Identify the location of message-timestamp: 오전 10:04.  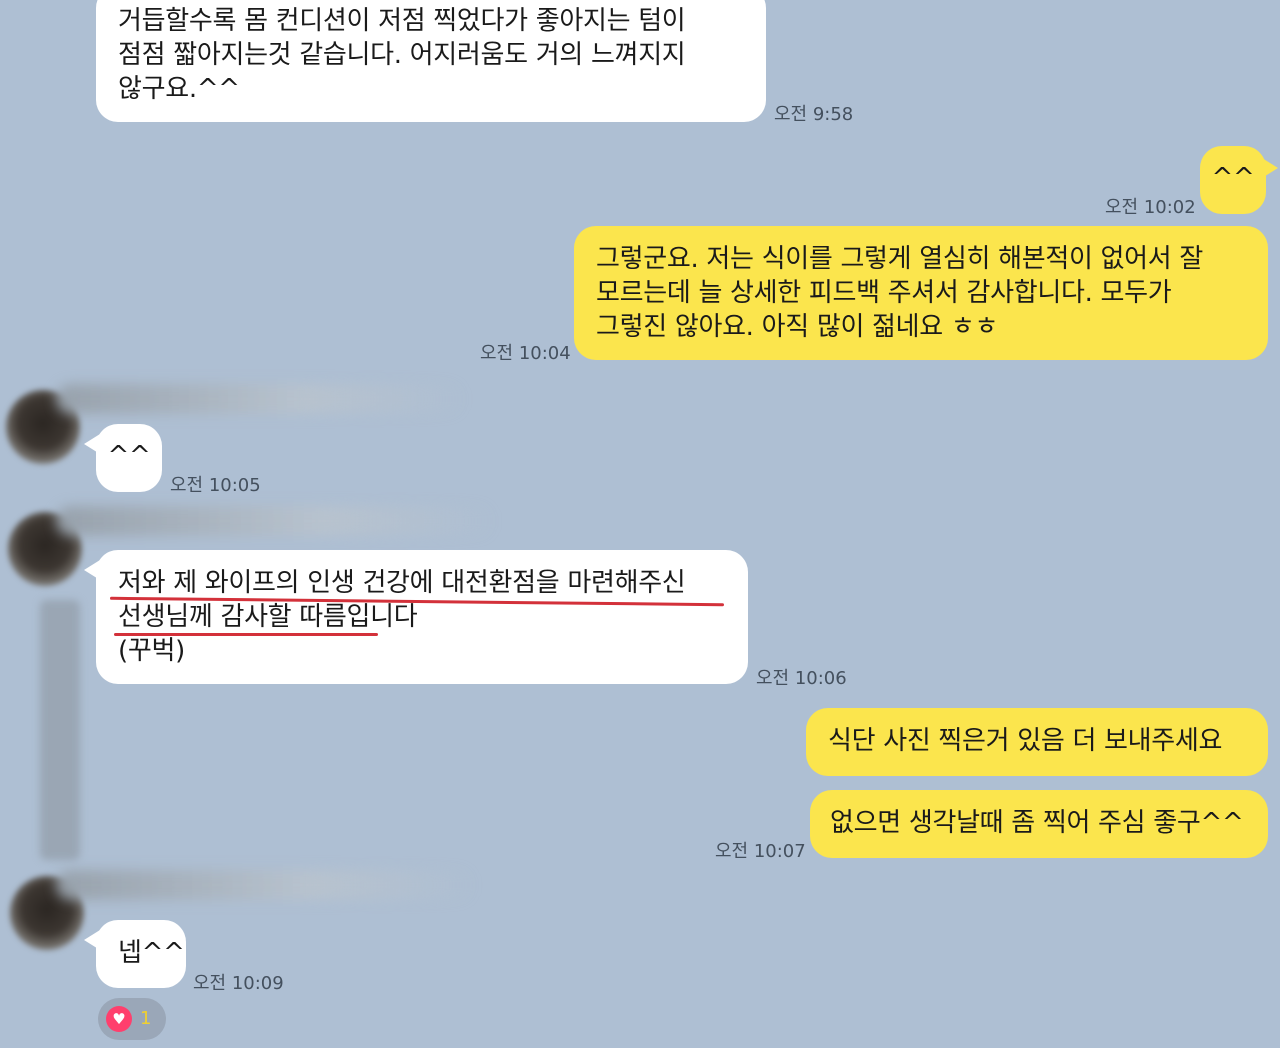
(525, 353).